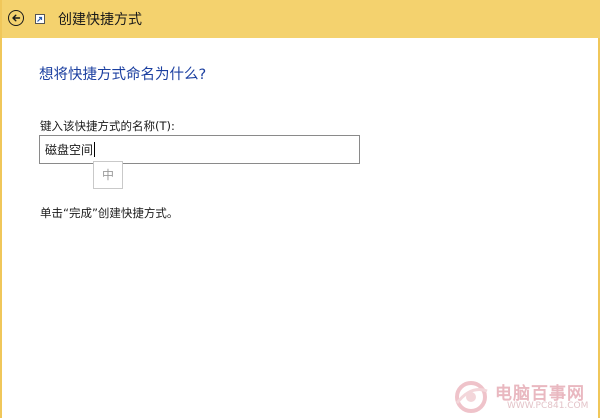 Image resolution: width=600 pixels, height=418 pixels. I want to click on shortcut-name-text: 磁盘空间, so click(69, 150).